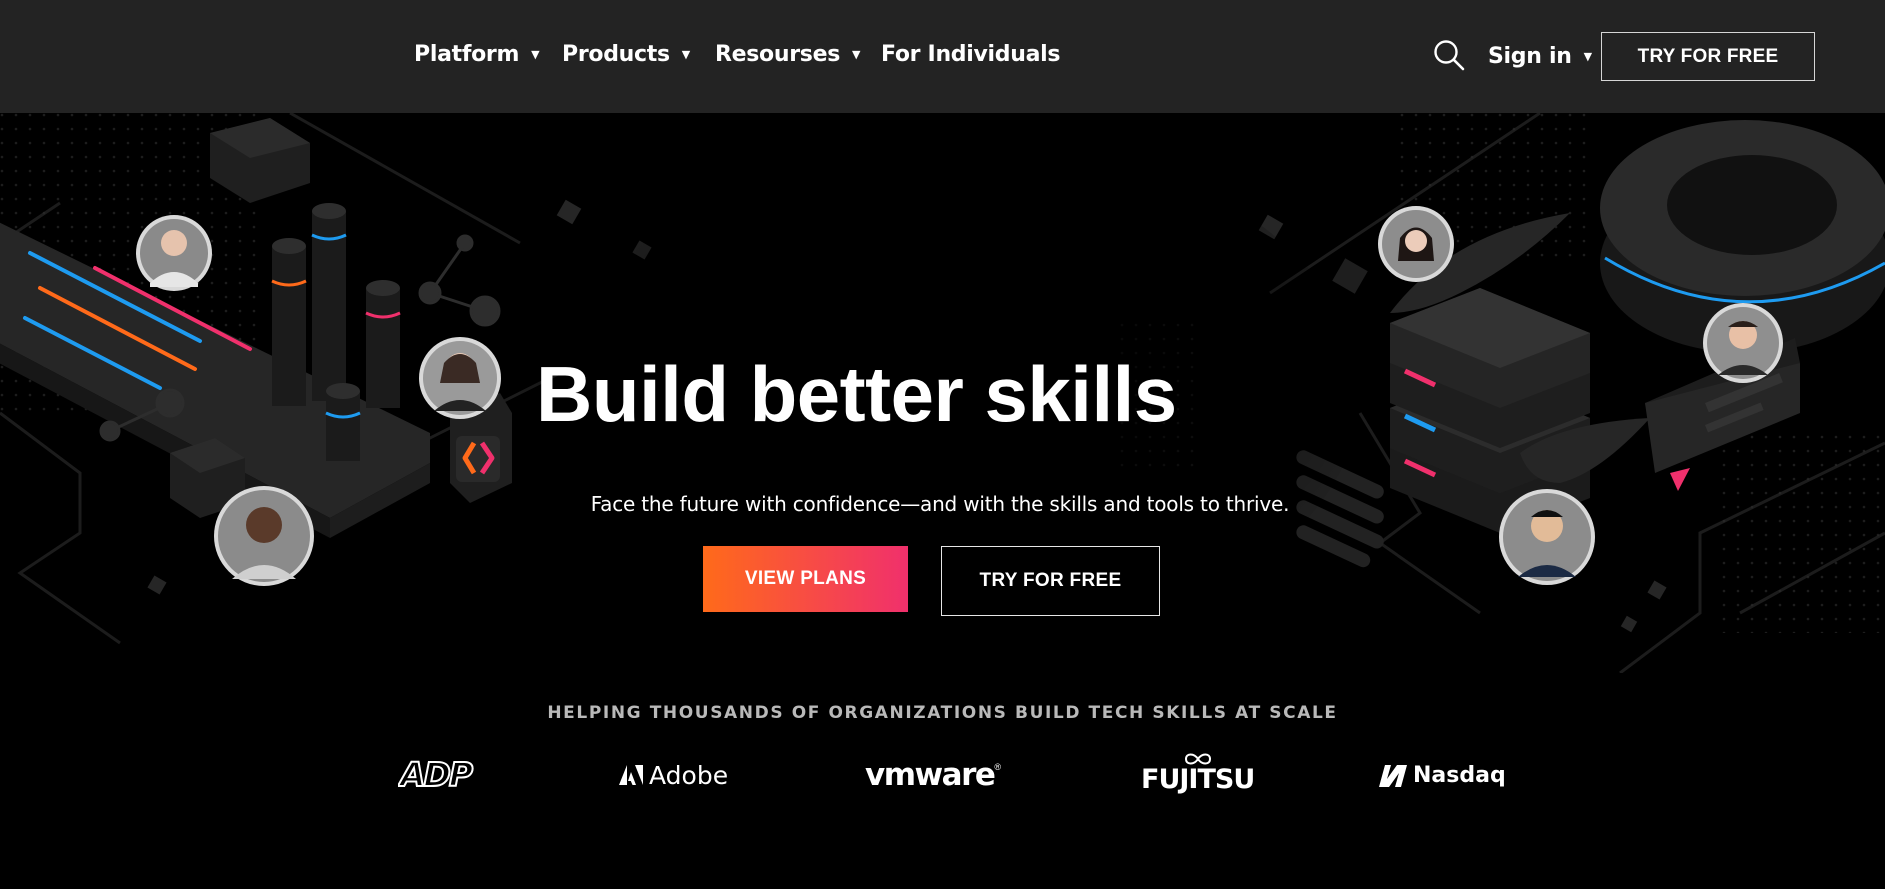 The image size is (1885, 889). I want to click on adobe-logo: Adobe, so click(673, 775).